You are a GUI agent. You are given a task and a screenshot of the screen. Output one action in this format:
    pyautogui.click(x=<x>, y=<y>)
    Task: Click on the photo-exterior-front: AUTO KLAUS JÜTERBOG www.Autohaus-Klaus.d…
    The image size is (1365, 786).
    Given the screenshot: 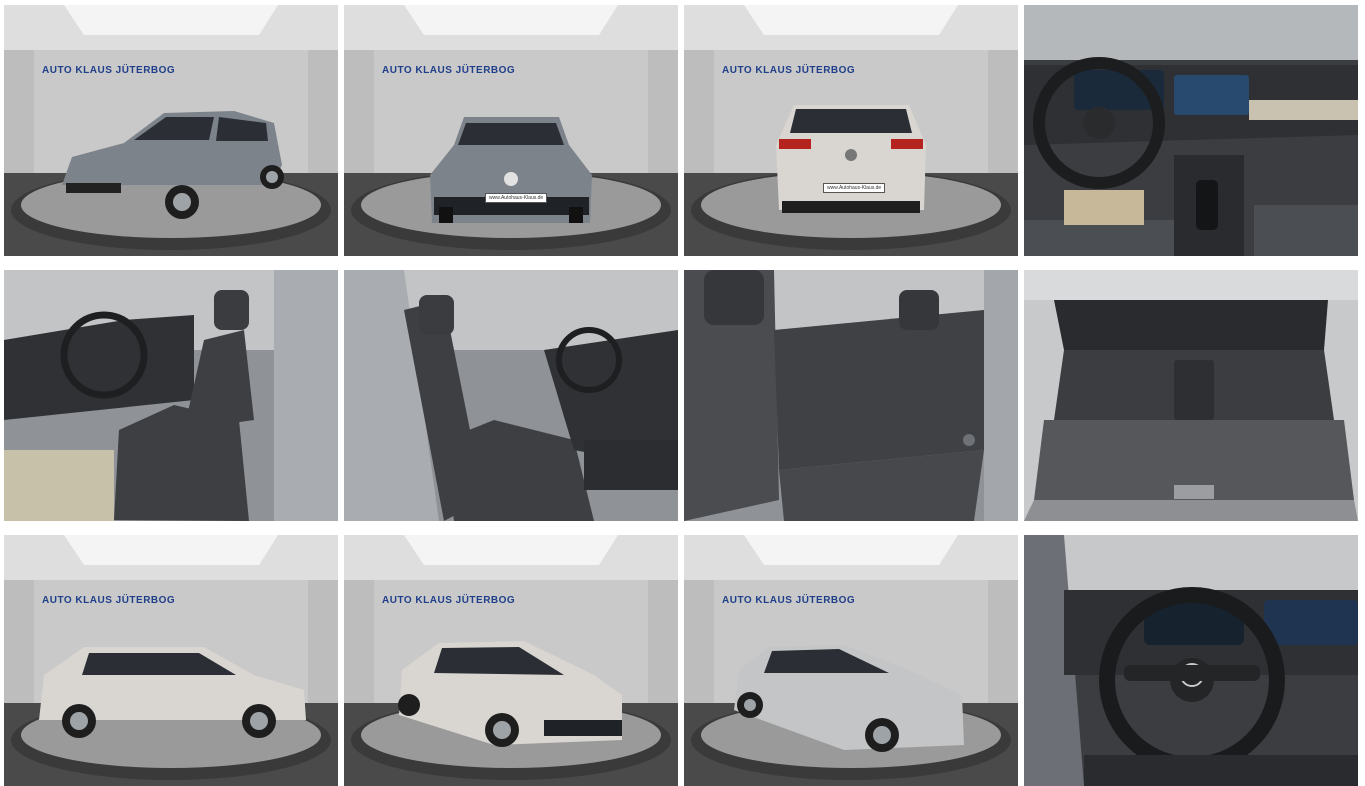 What is the action you would take?
    pyautogui.click(x=511, y=130)
    